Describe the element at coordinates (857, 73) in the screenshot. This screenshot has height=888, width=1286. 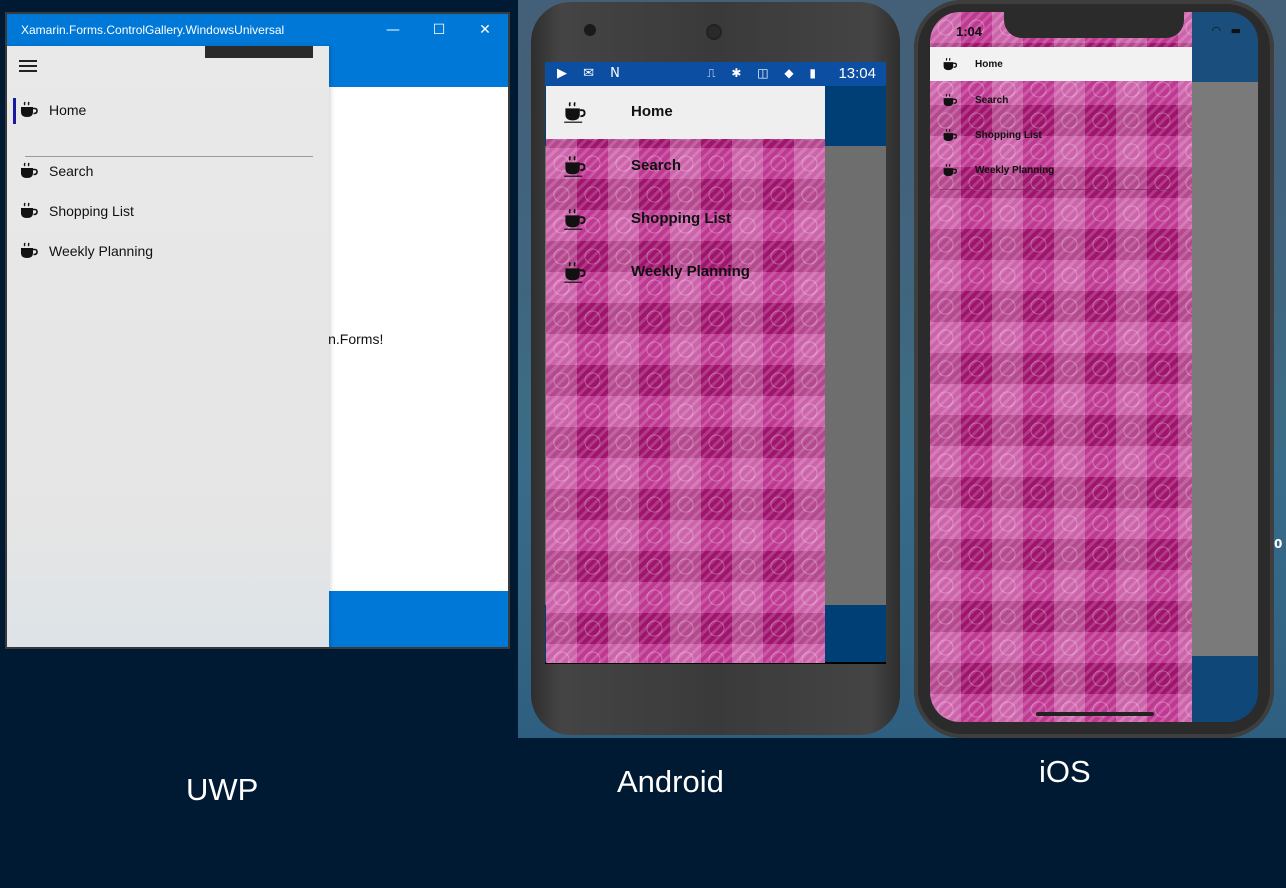
I see `status-time: 13:04` at that location.